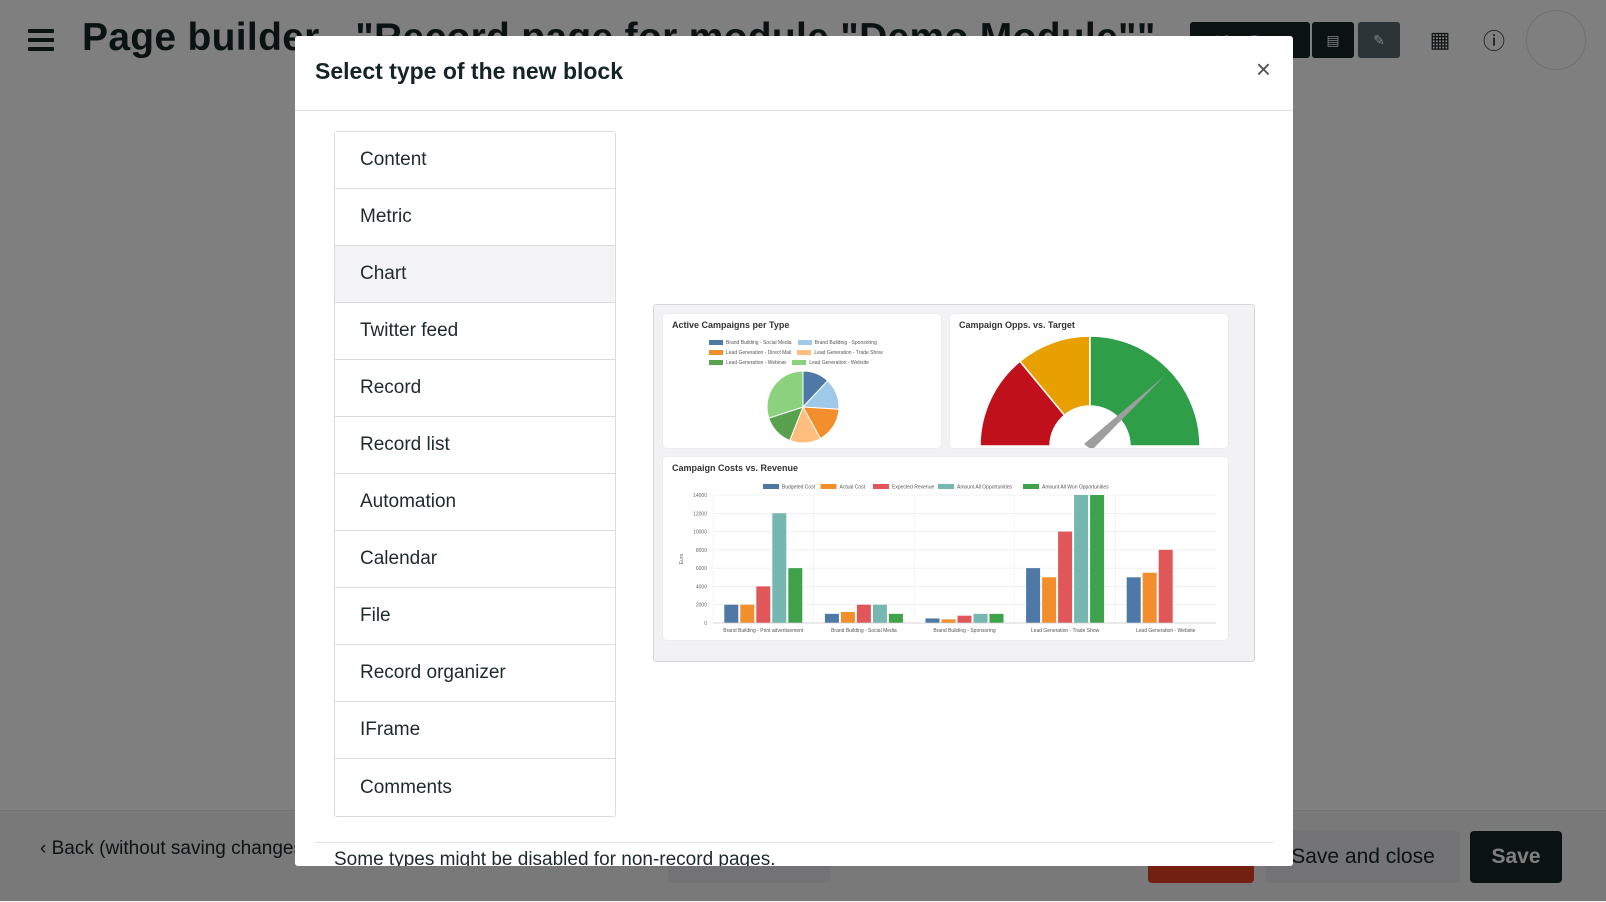 Image resolution: width=1606 pixels, height=902 pixels. Describe the element at coordinates (475, 616) in the screenshot. I see `block-type-file: File` at that location.